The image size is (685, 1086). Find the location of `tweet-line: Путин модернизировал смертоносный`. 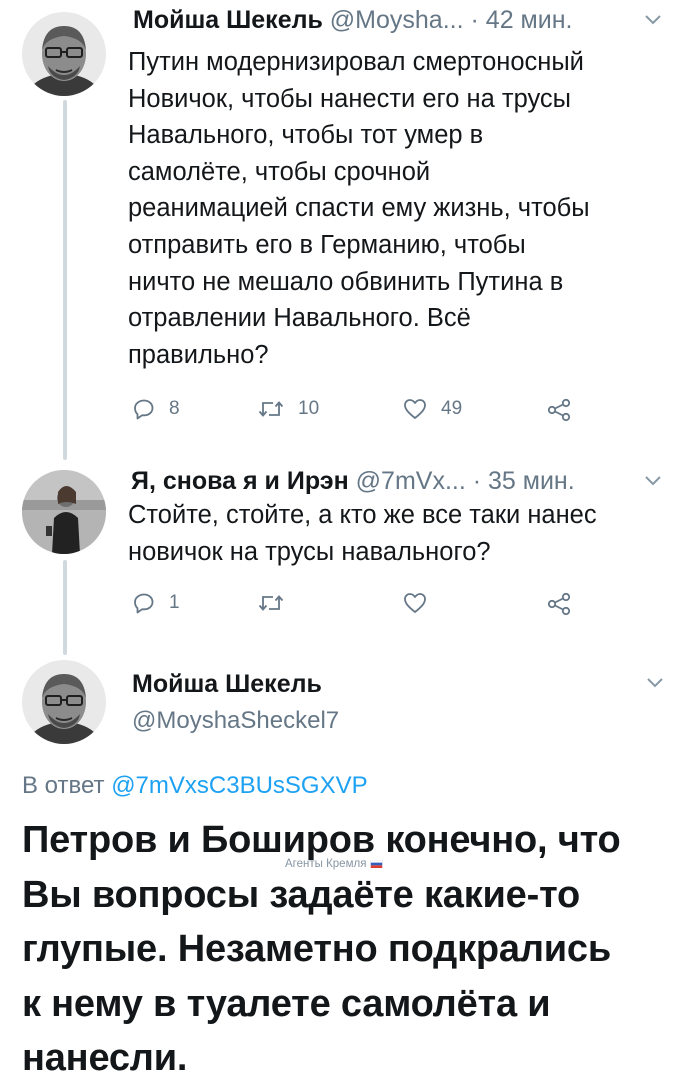

tweet-line: Путин модернизировал смертоносный is located at coordinates (356, 62).